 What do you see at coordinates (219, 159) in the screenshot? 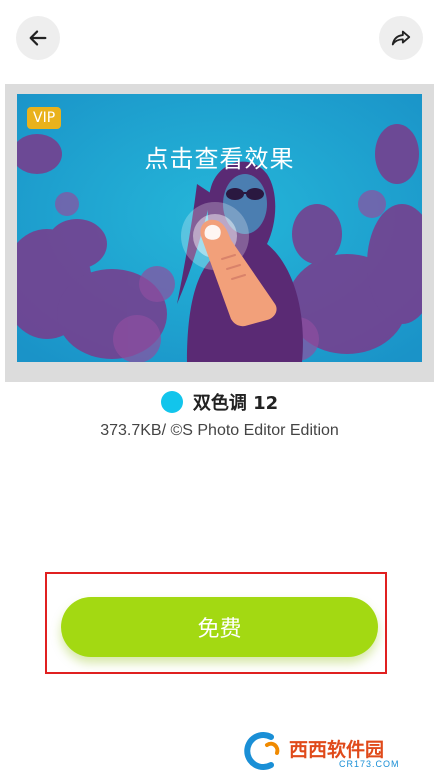
I see `tap-to-preview-hint: 点击查看效果` at bounding box center [219, 159].